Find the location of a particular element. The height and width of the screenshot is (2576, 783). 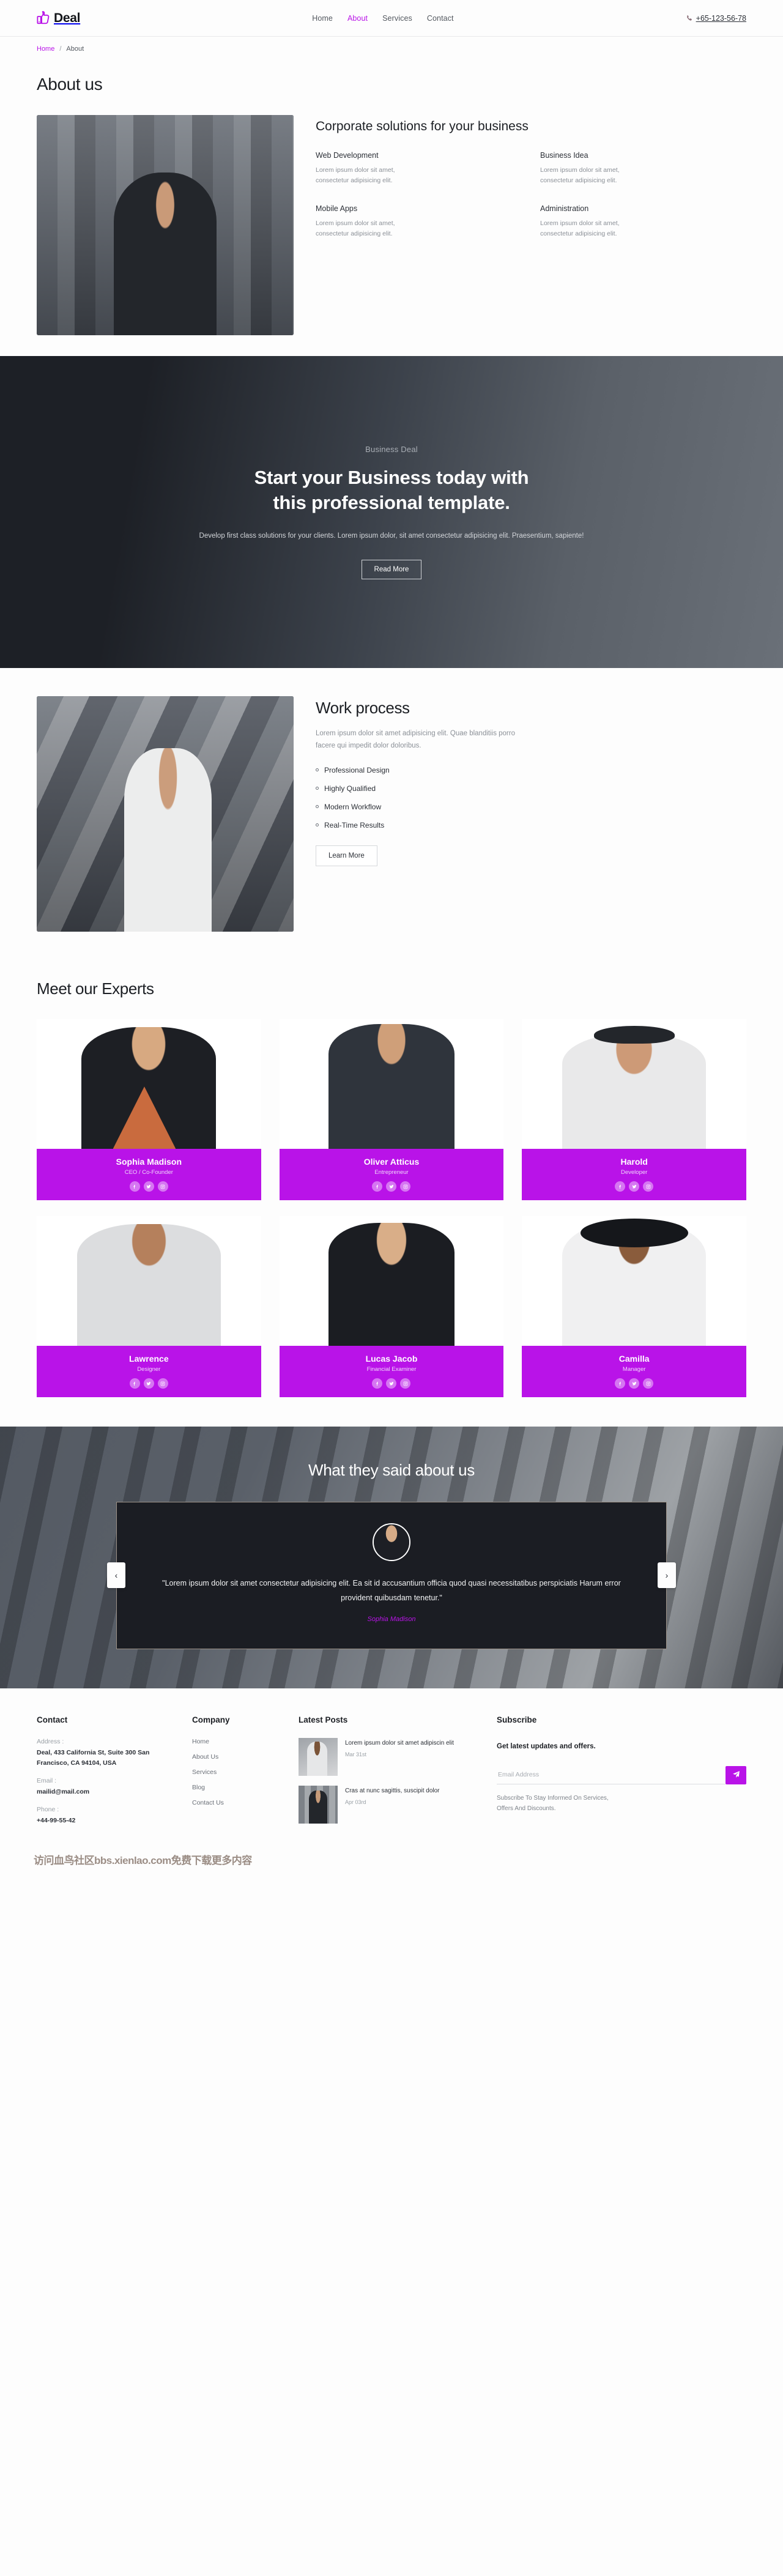

brand-logo: Deal is located at coordinates (59, 18).